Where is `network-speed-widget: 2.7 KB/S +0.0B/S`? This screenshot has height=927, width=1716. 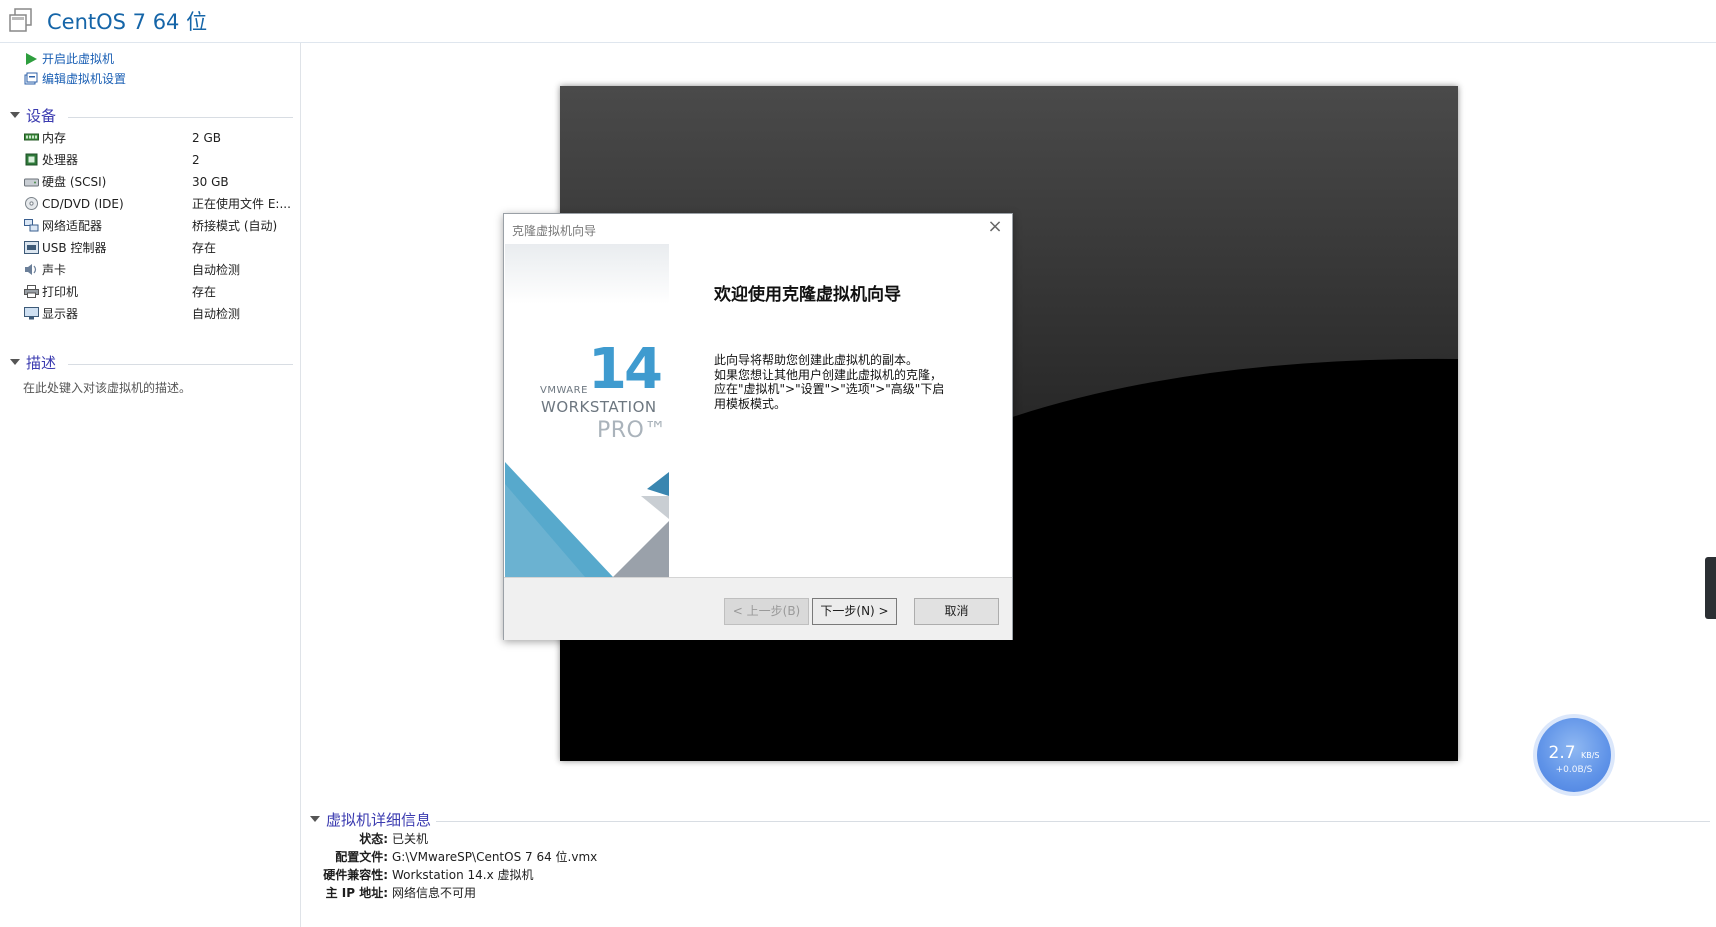
network-speed-widget: 2.7 KB/S +0.0B/S is located at coordinates (1574, 755).